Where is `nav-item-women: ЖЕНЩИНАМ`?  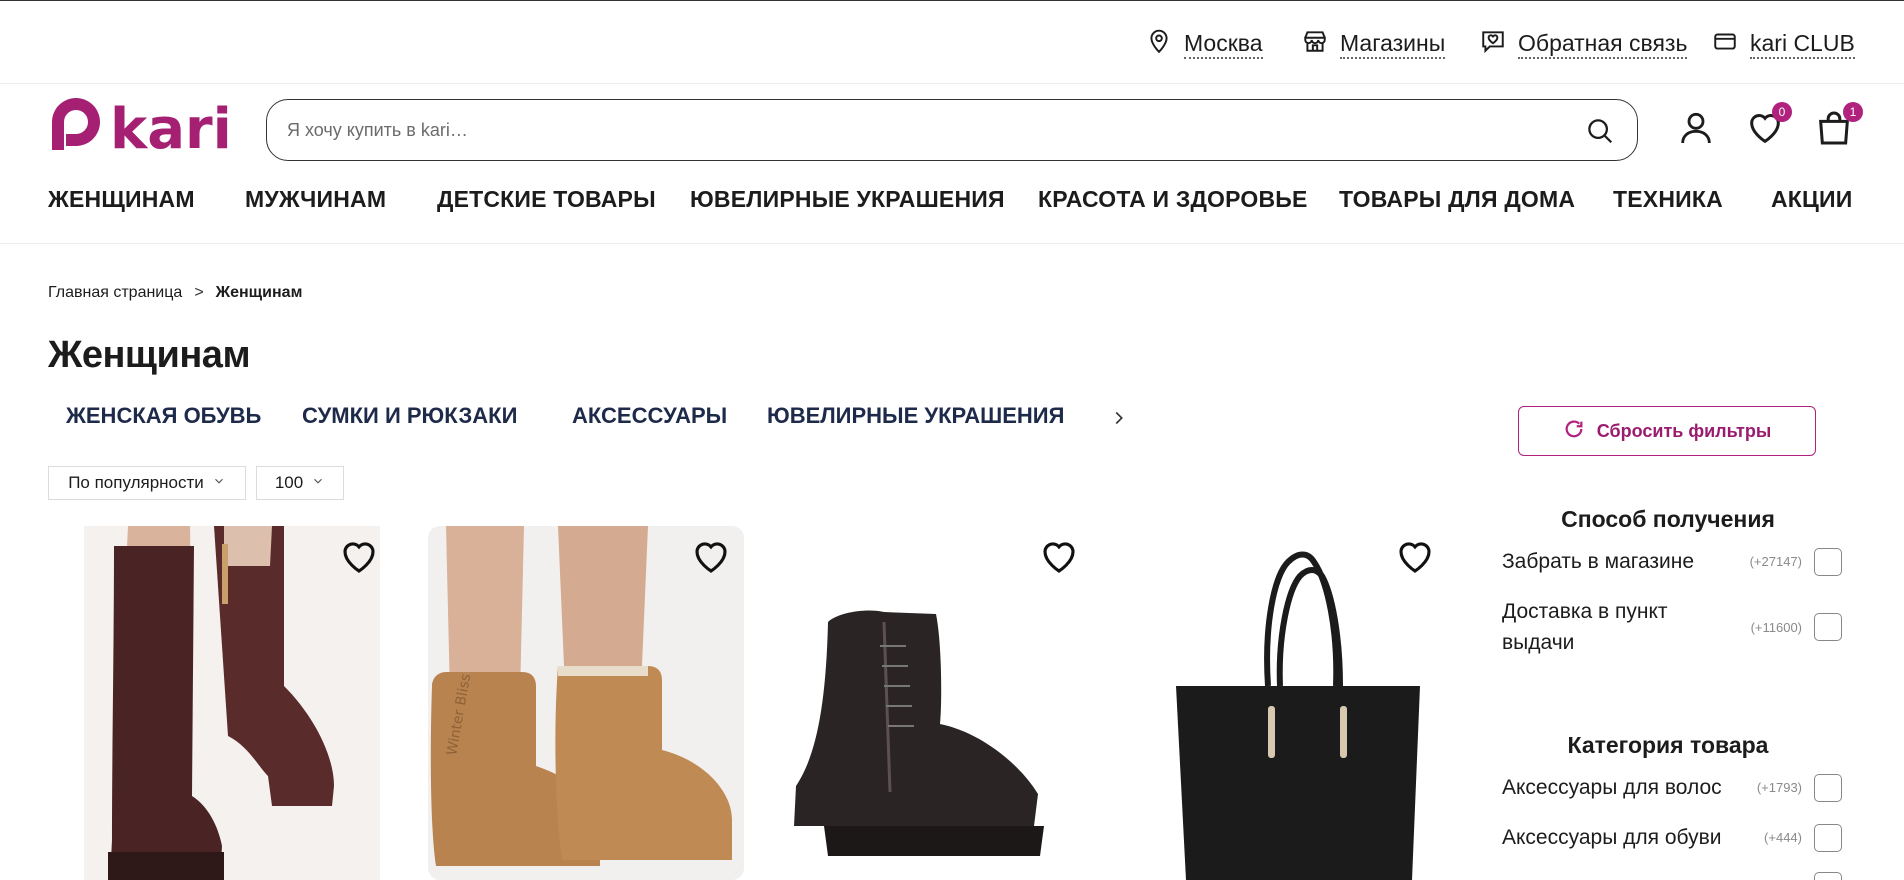 nav-item-women: ЖЕНЩИНАМ is located at coordinates (121, 199).